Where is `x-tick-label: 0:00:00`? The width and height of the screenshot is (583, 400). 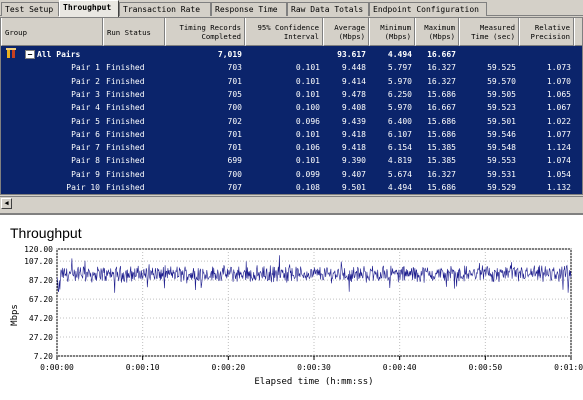 x-tick-label: 0:00:00 is located at coordinates (57, 367).